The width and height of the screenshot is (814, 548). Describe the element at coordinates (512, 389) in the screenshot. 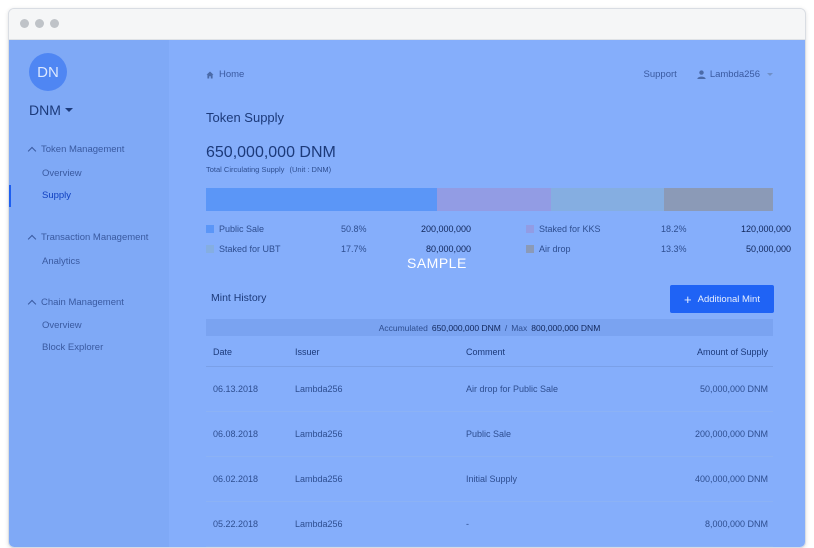

I see `cell-comment: Air drop for Public Sale` at that location.